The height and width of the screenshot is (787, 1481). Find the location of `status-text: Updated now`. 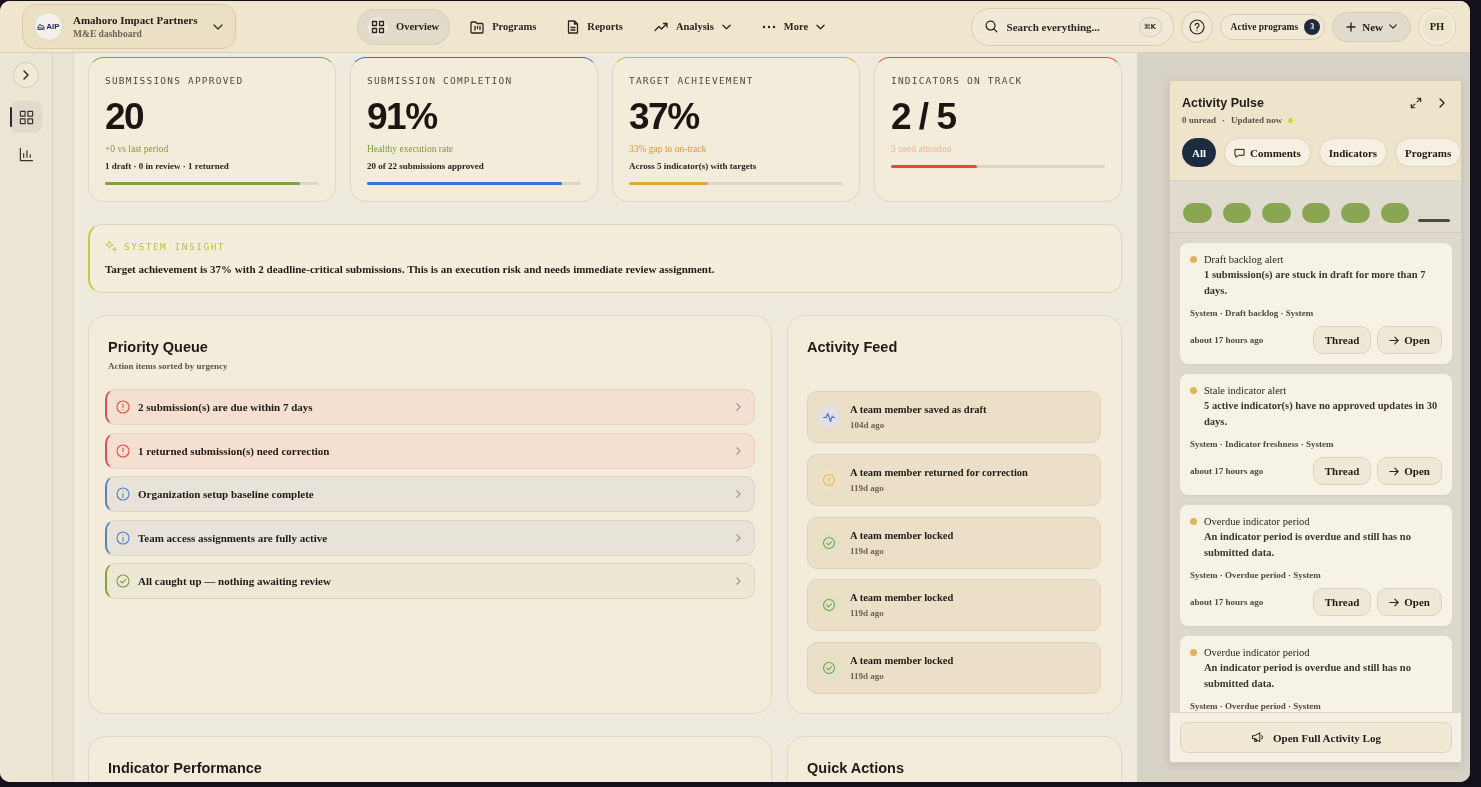

status-text: Updated now is located at coordinates (1257, 120).